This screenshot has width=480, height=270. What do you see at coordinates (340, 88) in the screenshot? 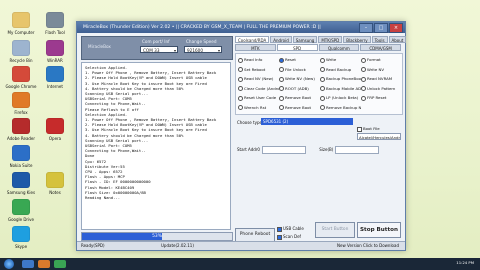
I see `option-radio: Backup Mobile ADB` at bounding box center [340, 88].